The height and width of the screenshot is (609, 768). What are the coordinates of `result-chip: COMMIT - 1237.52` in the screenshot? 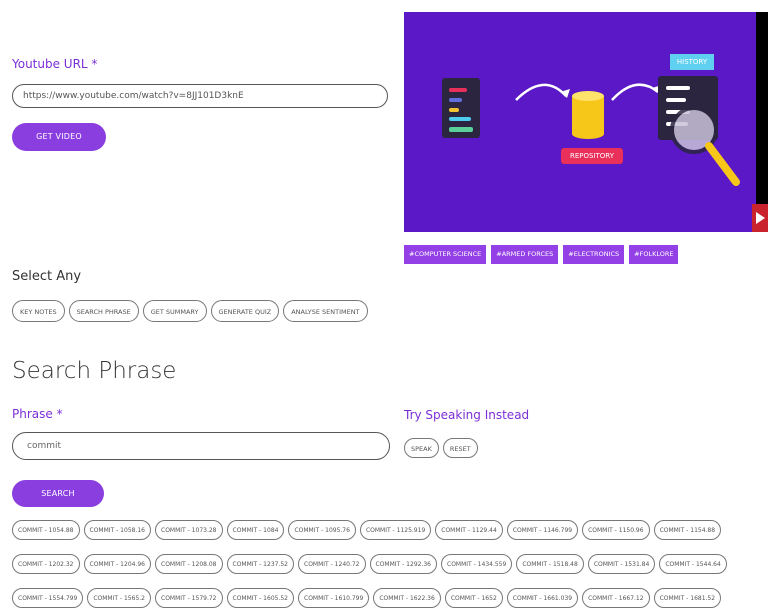 It's located at (260, 564).